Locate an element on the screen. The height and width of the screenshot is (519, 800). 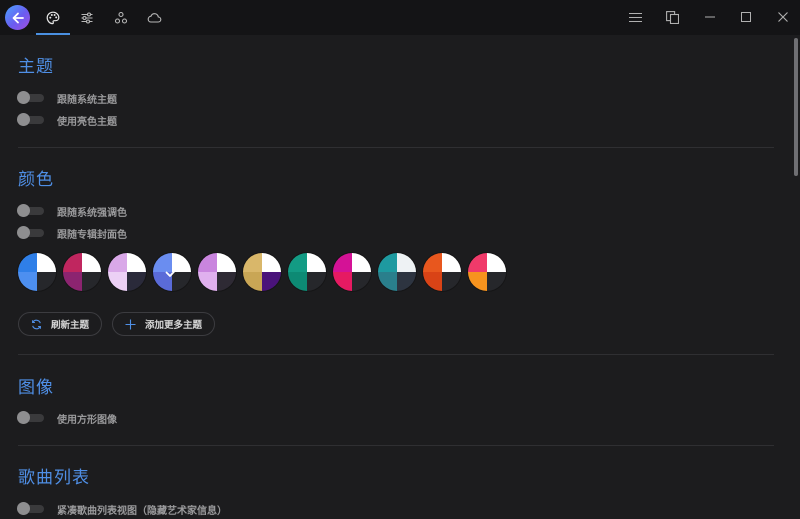
maximize-icon is located at coordinates (746, 17).